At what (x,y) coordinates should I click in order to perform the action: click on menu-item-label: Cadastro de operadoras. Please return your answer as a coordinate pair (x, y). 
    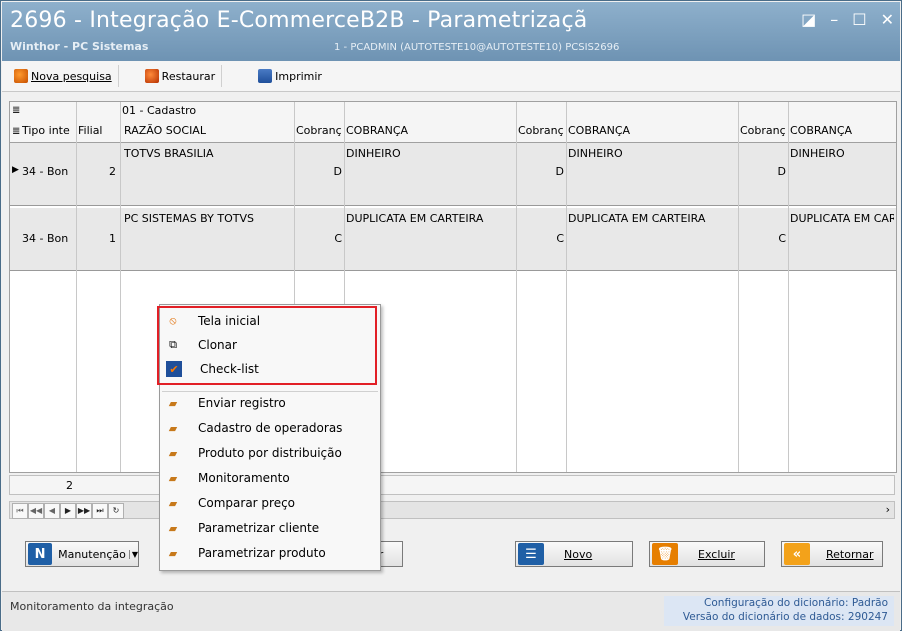
    Looking at the image, I should click on (270, 428).